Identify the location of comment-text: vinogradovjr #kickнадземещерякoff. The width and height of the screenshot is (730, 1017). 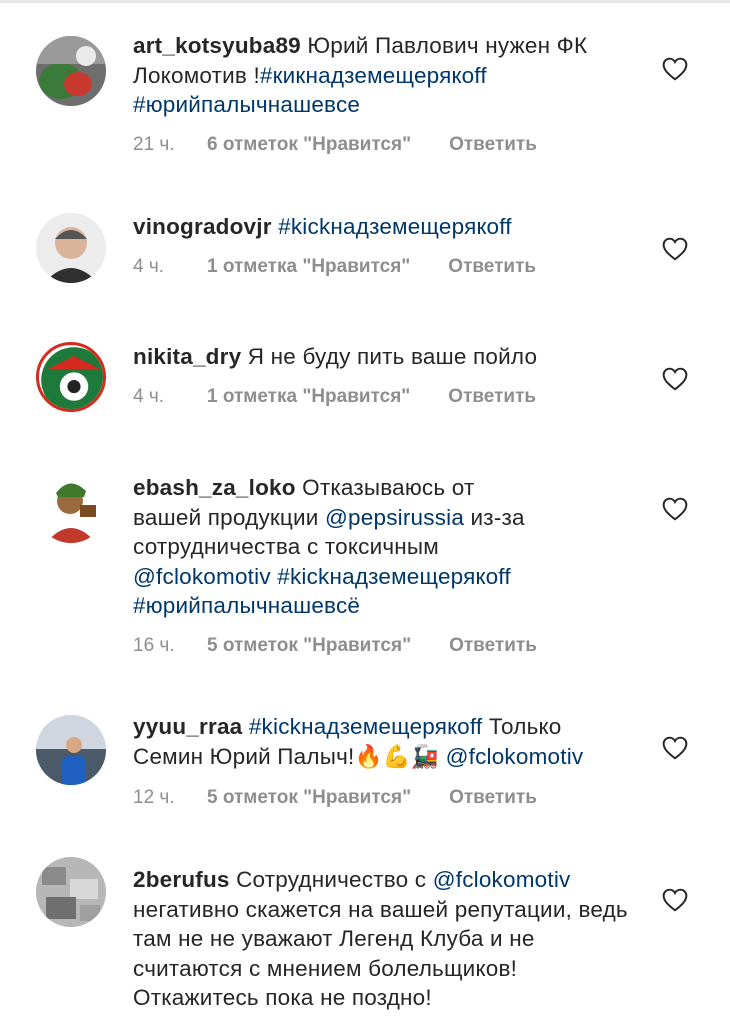
(383, 227).